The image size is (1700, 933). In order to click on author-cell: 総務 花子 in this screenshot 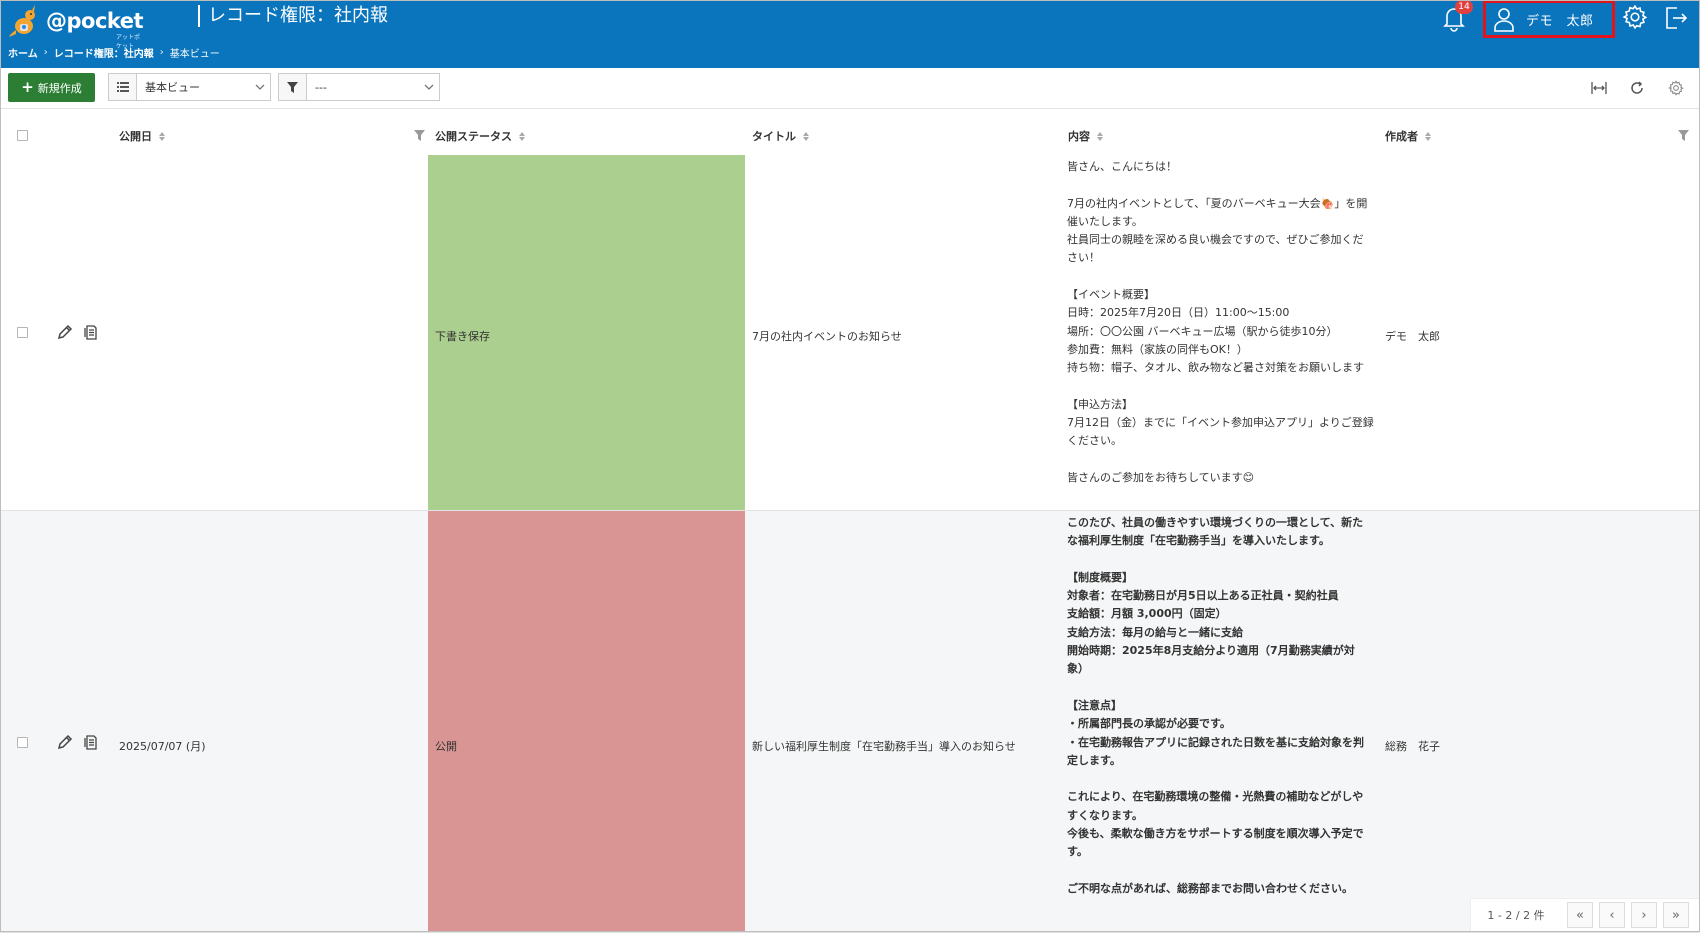, I will do `click(1412, 746)`.